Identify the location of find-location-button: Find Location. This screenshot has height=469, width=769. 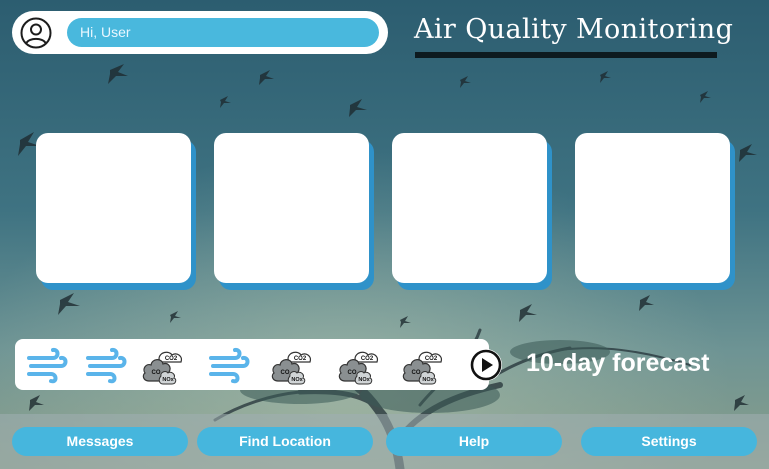
(285, 441).